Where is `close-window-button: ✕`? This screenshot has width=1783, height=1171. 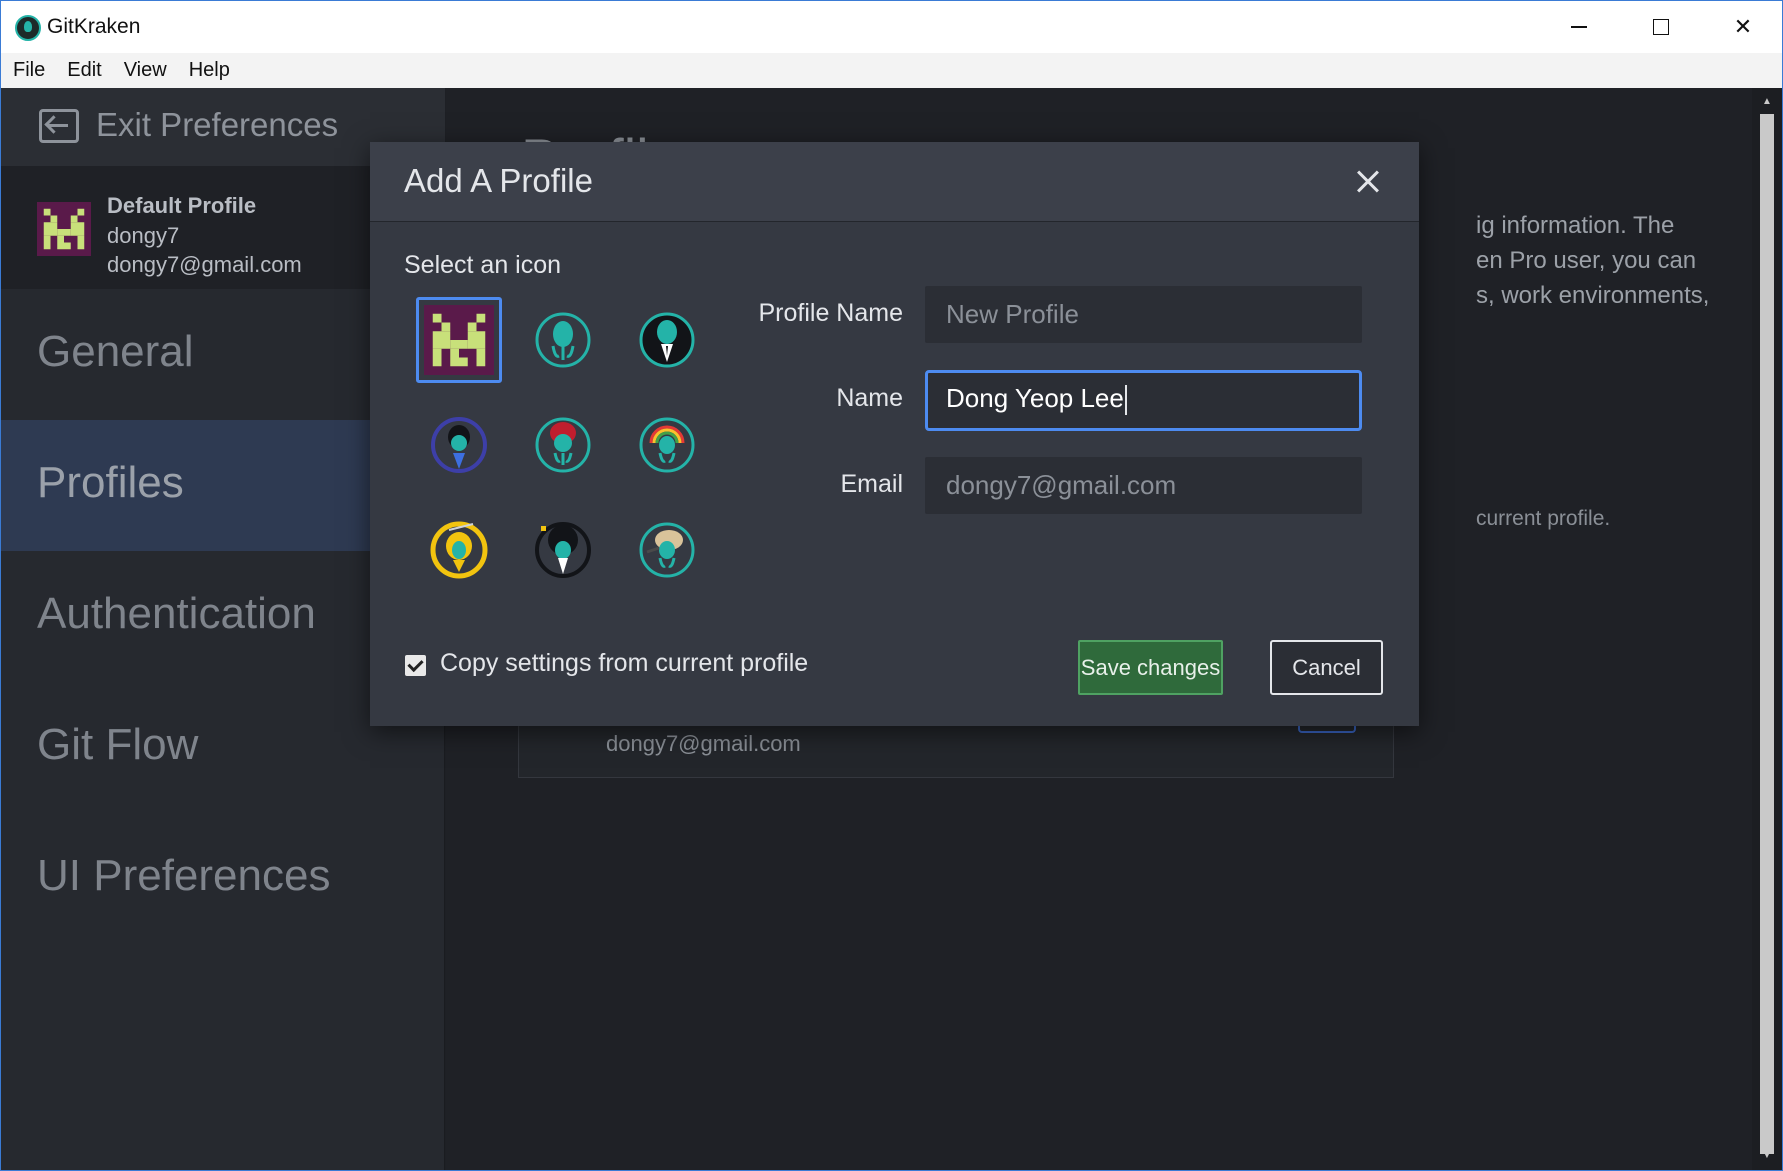
close-window-button: ✕ is located at coordinates (1742, 27).